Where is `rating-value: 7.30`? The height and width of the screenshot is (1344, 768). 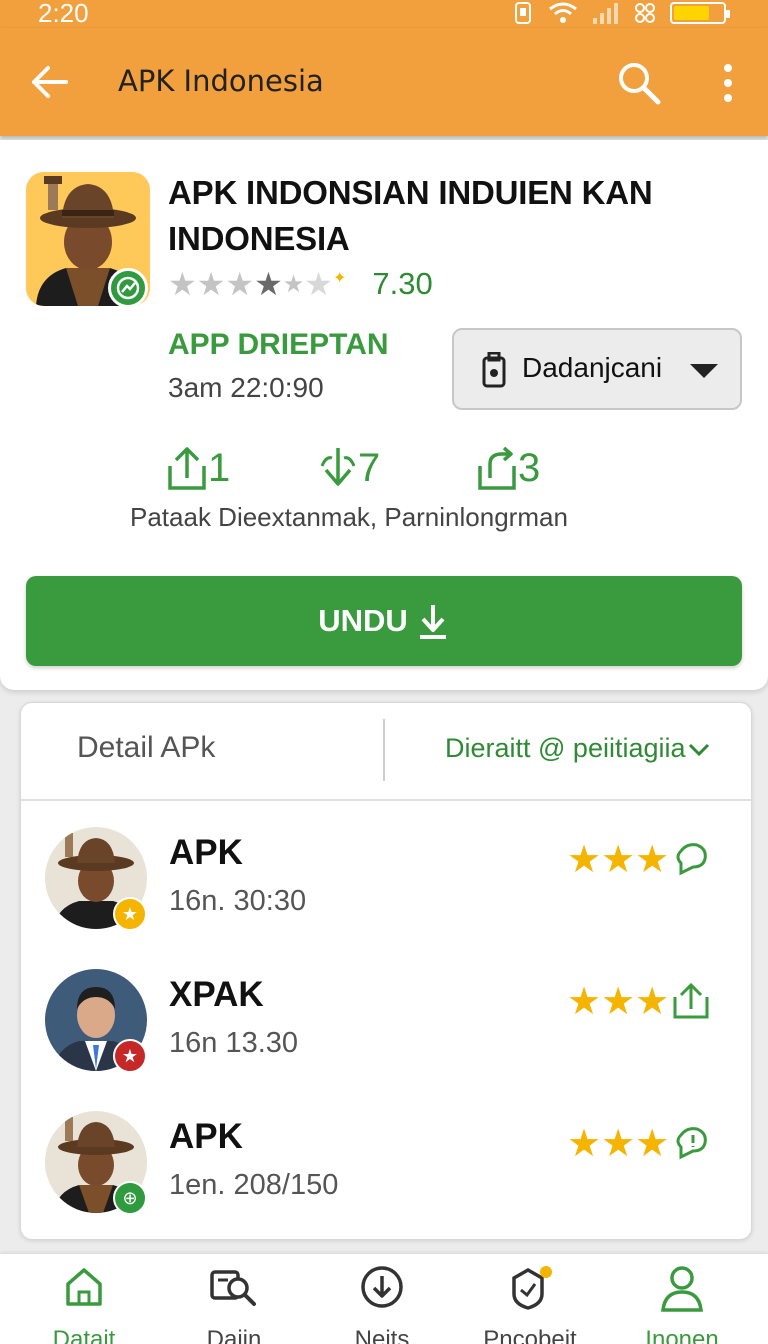 rating-value: 7.30 is located at coordinates (402, 283).